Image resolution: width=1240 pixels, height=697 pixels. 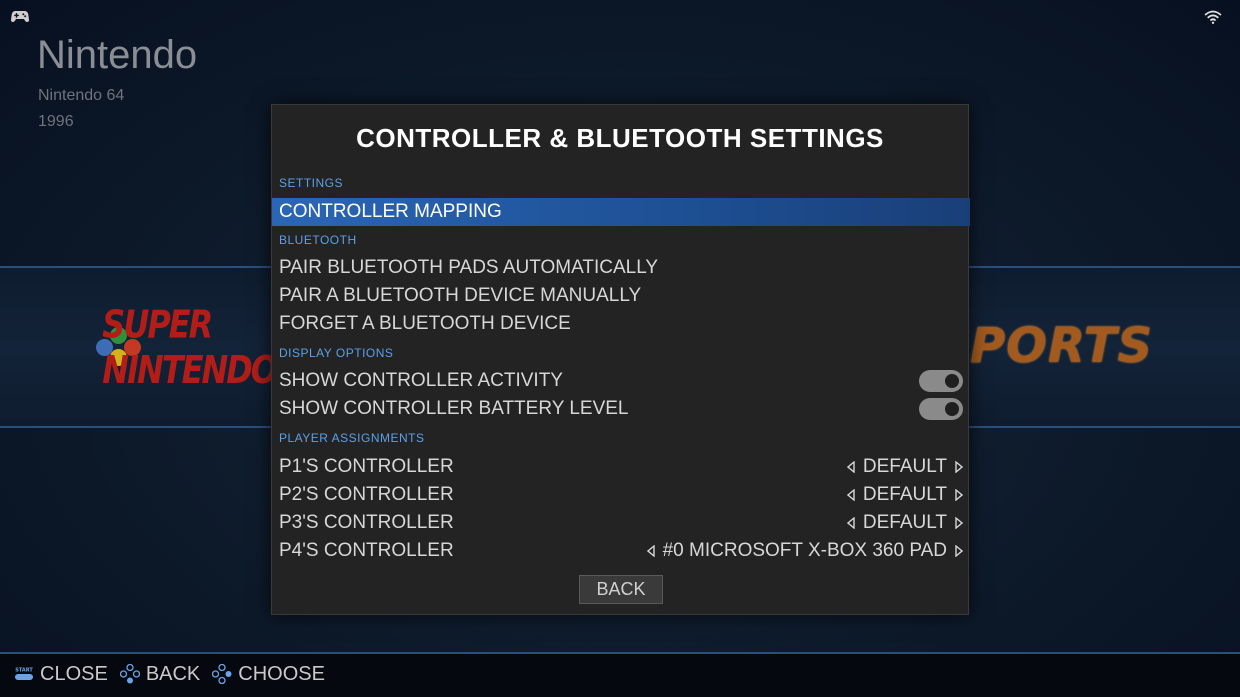 I want to click on activity-toggle, so click(x=941, y=381).